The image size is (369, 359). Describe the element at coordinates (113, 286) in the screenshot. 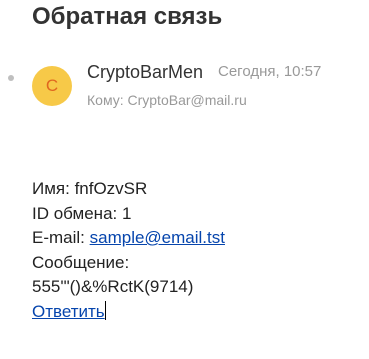

I see `message-value: 555'"()&%RctK(9714)` at that location.